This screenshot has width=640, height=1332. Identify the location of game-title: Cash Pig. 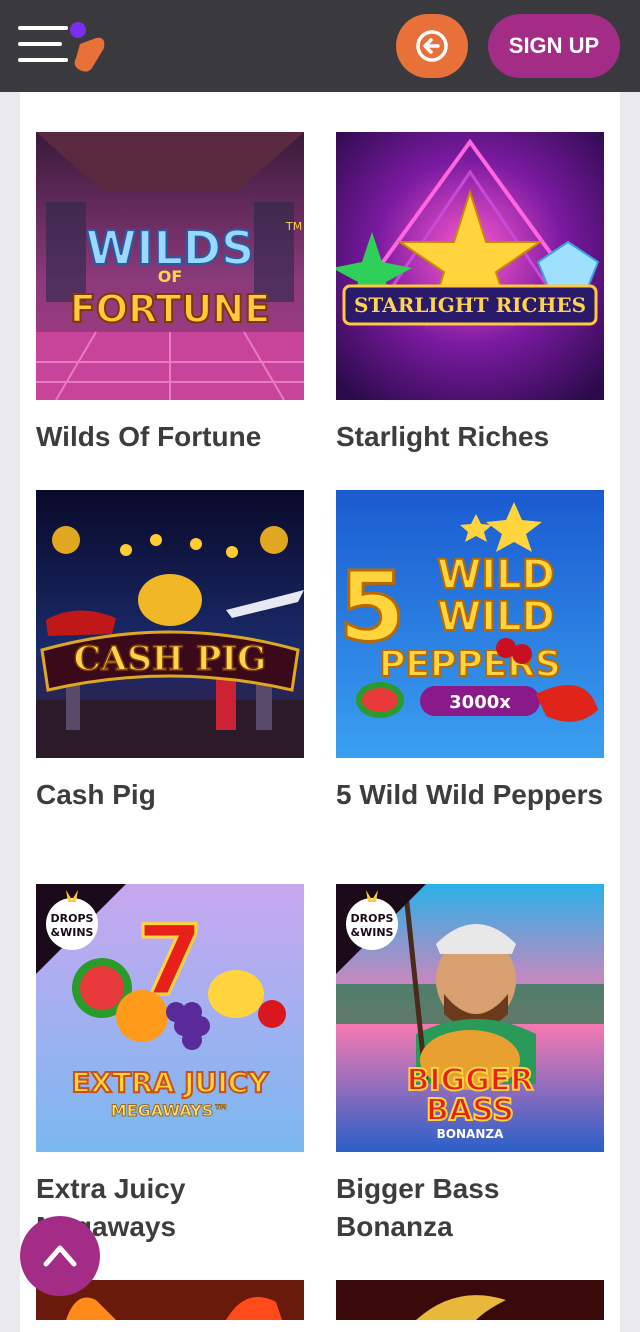
(171, 795).